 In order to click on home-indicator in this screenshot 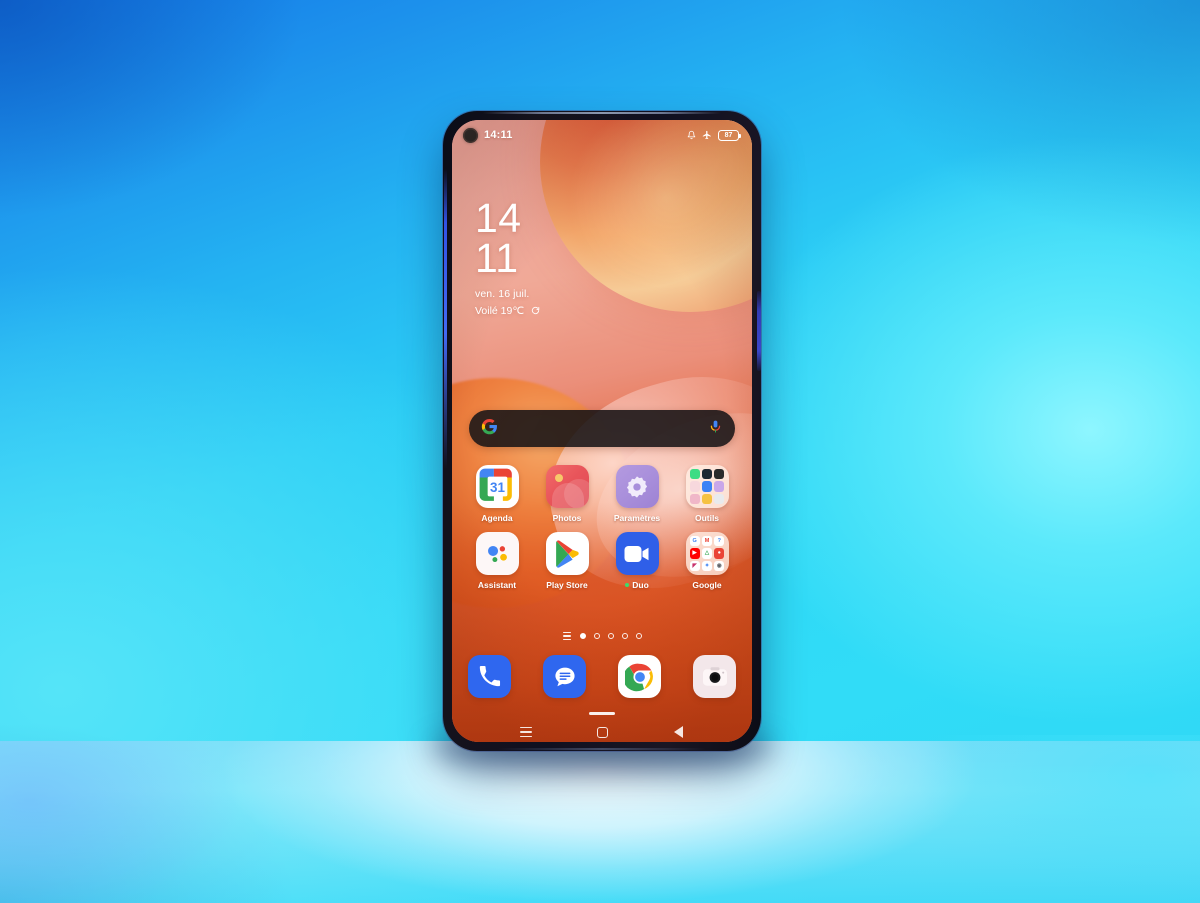, I will do `click(602, 713)`.